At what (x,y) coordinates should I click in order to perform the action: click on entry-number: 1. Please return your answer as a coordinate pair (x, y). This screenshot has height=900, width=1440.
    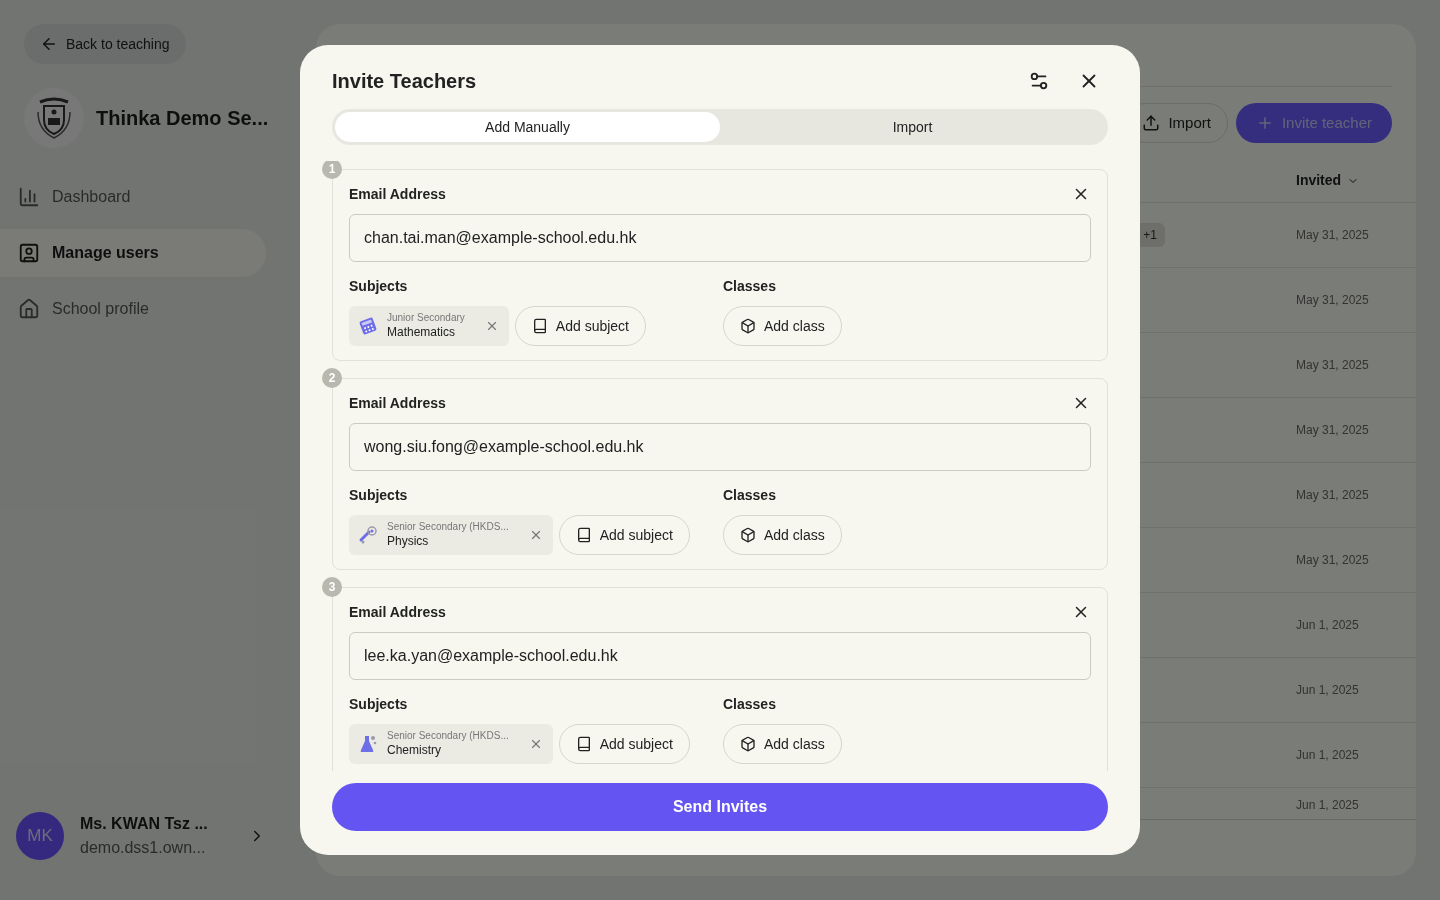
    Looking at the image, I should click on (332, 170).